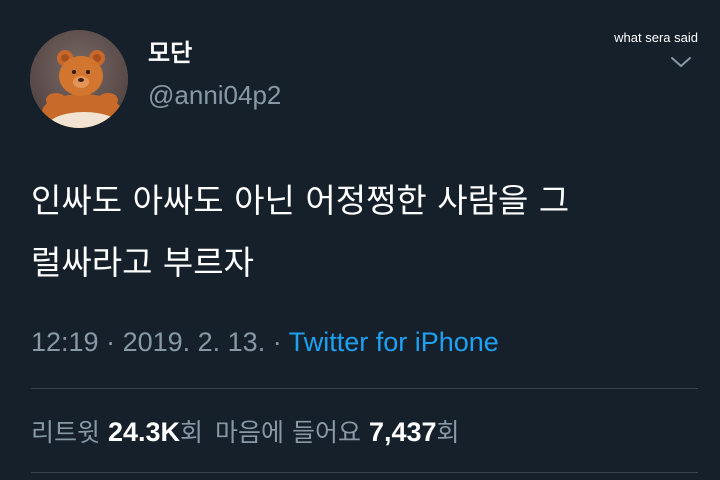  I want to click on chevron-down-icon, so click(681, 62).